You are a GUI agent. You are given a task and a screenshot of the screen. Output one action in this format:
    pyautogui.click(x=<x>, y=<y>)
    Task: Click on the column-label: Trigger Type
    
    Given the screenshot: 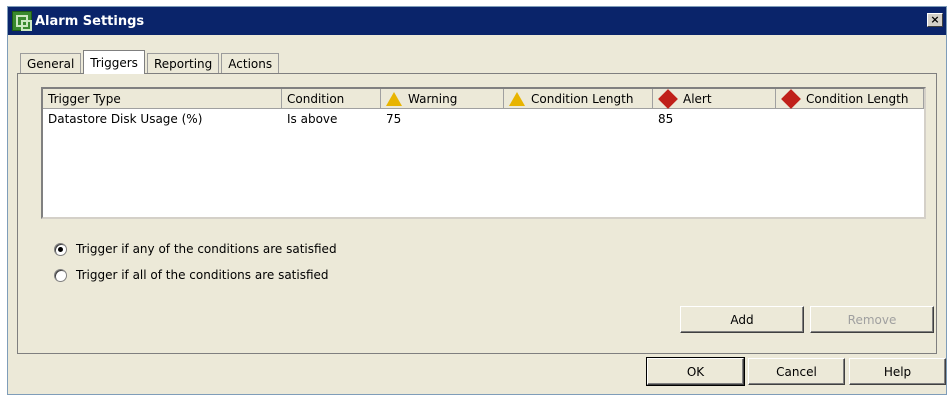 What is the action you would take?
    pyautogui.click(x=84, y=99)
    